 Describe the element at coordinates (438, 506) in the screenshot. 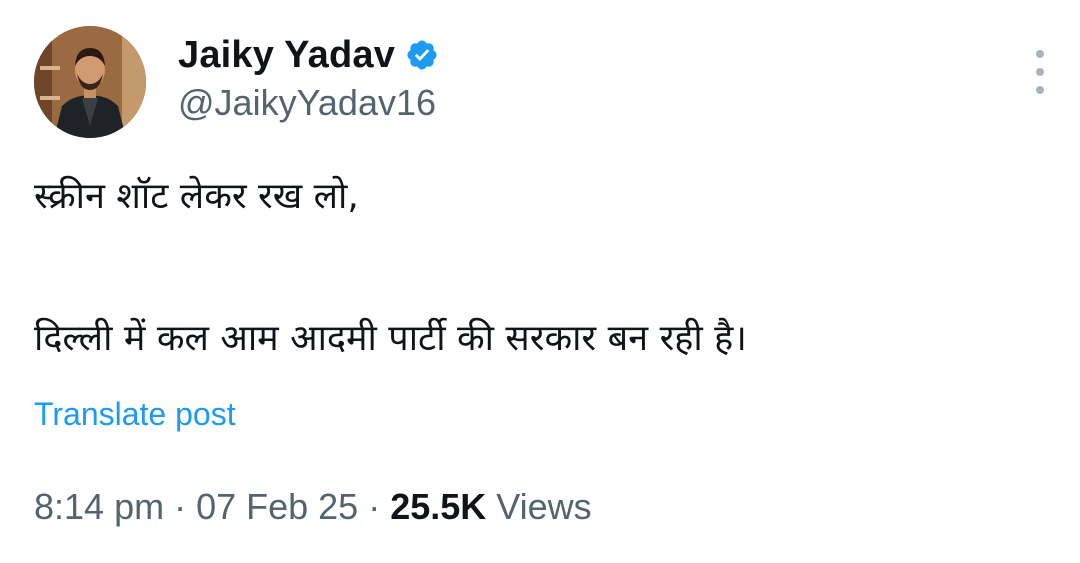

I see `views-count: 25.5K` at that location.